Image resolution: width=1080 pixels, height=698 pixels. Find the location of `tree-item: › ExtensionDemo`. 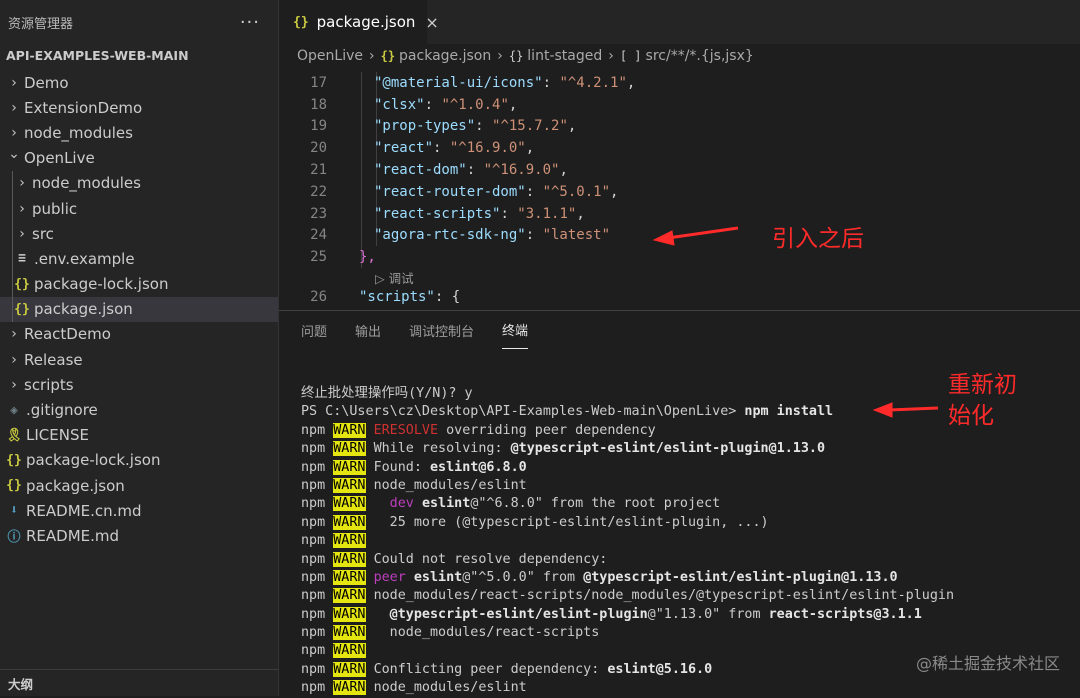

tree-item: › ExtensionDemo is located at coordinates (139, 107).